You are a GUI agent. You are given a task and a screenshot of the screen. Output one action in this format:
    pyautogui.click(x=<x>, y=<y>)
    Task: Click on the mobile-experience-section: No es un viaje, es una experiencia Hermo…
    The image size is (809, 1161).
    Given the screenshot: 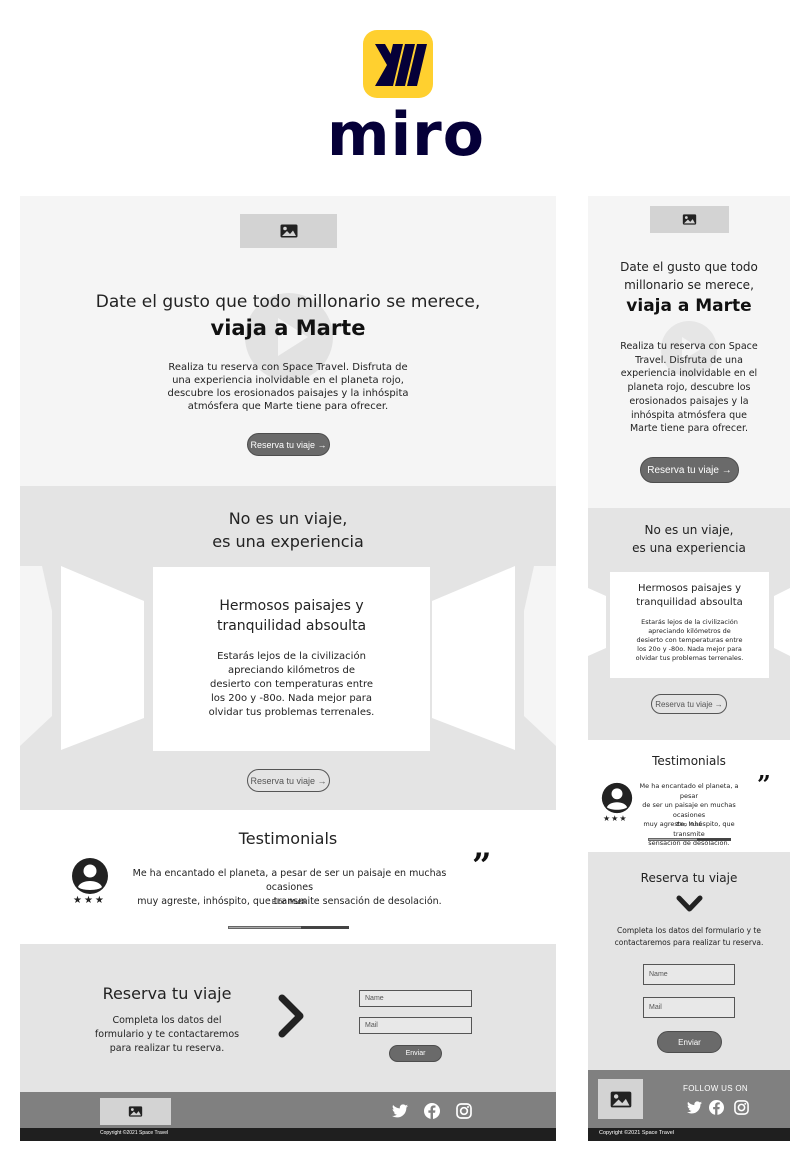 What is the action you would take?
    pyautogui.click(x=689, y=624)
    